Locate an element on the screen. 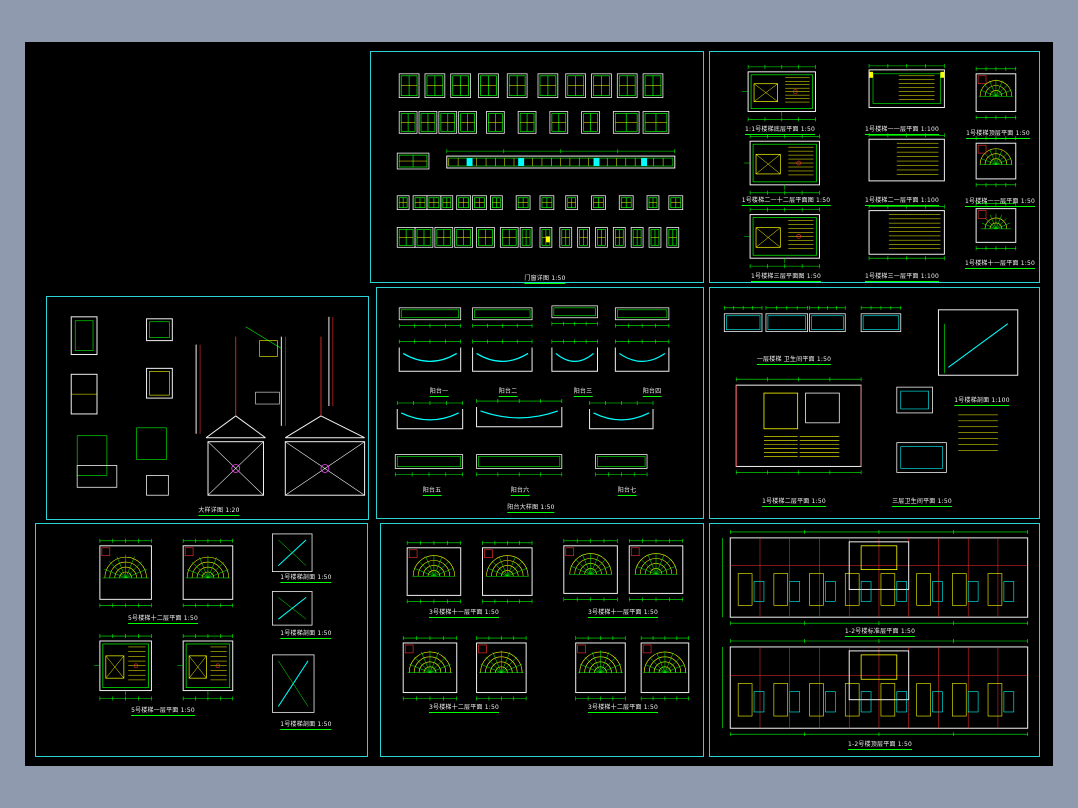 The height and width of the screenshot is (808, 1078). stair-1-title-3: 1号楼梯三层平面图 1:50 is located at coordinates (786, 277).